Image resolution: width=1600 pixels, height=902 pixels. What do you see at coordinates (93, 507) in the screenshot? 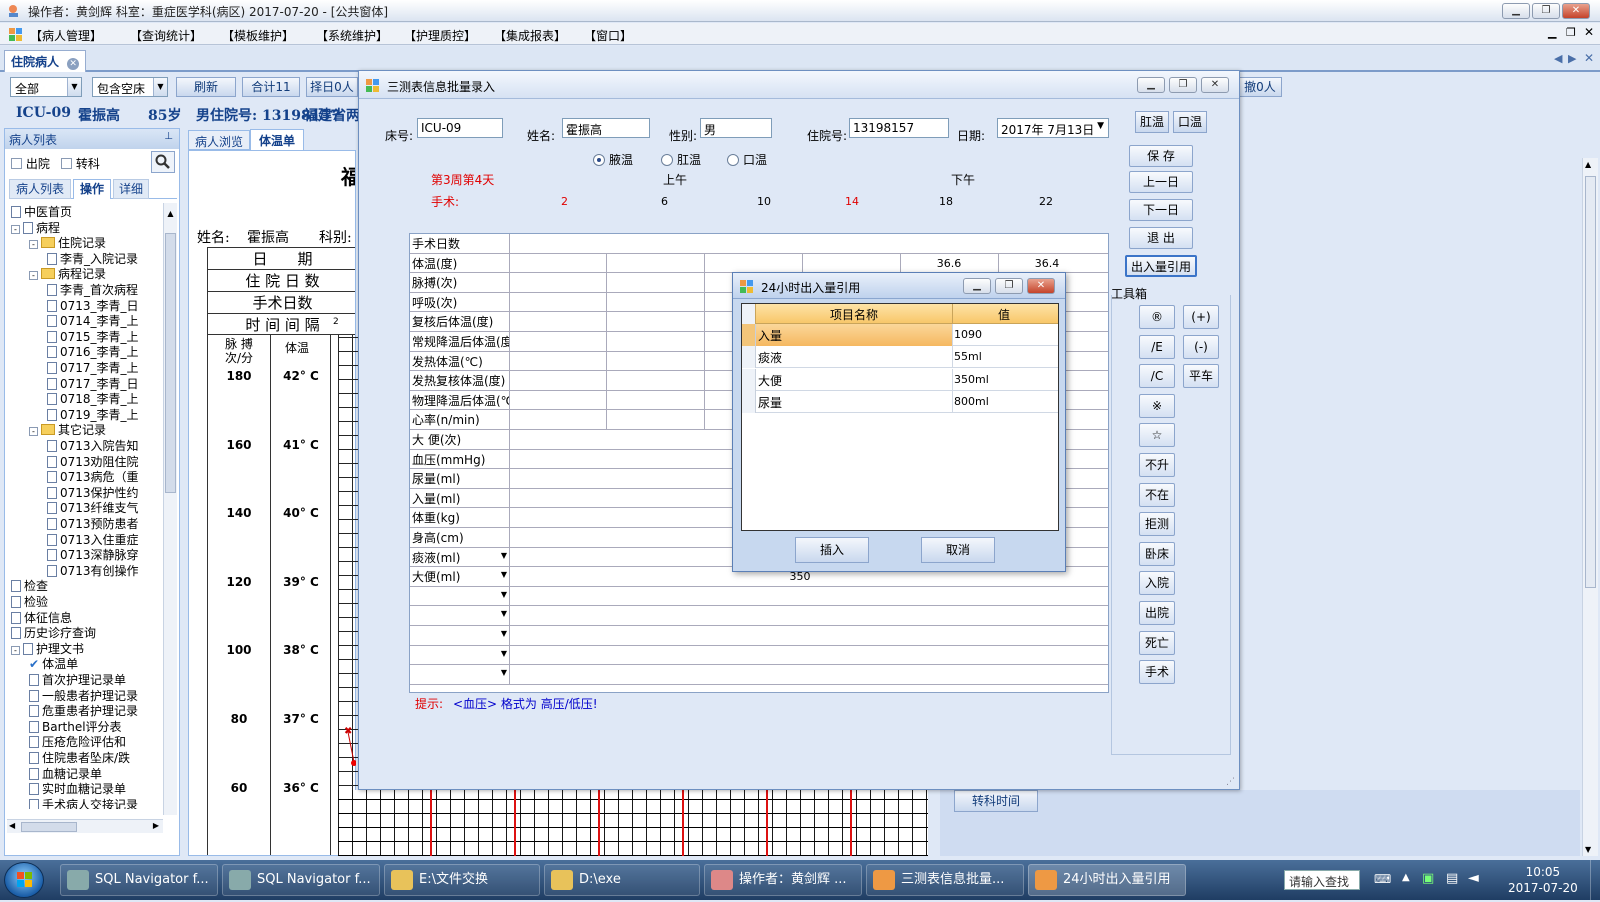
I see `tree-item: 0713纤维支气` at bounding box center [93, 507].